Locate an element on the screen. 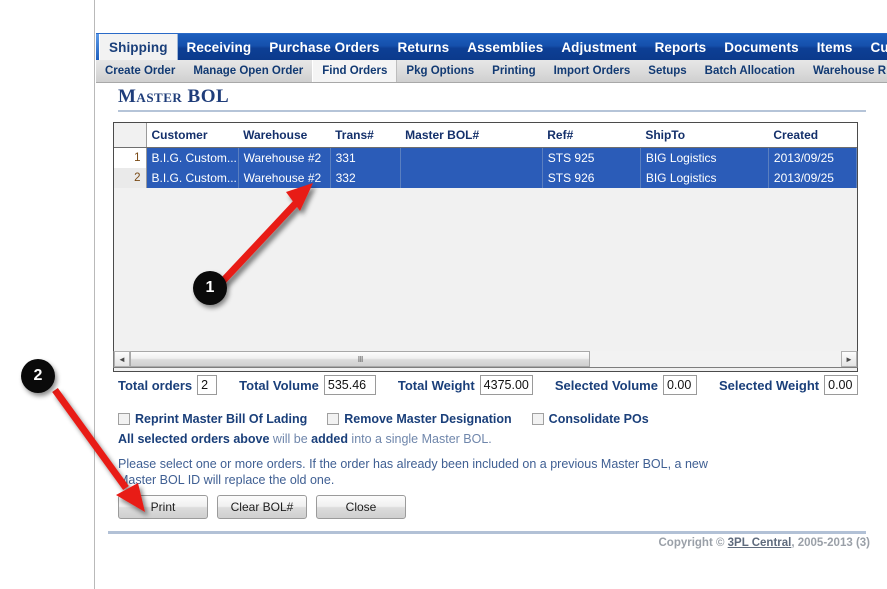 Image resolution: width=887 pixels, height=589 pixels. grid-col-created: Created is located at coordinates (812, 135).